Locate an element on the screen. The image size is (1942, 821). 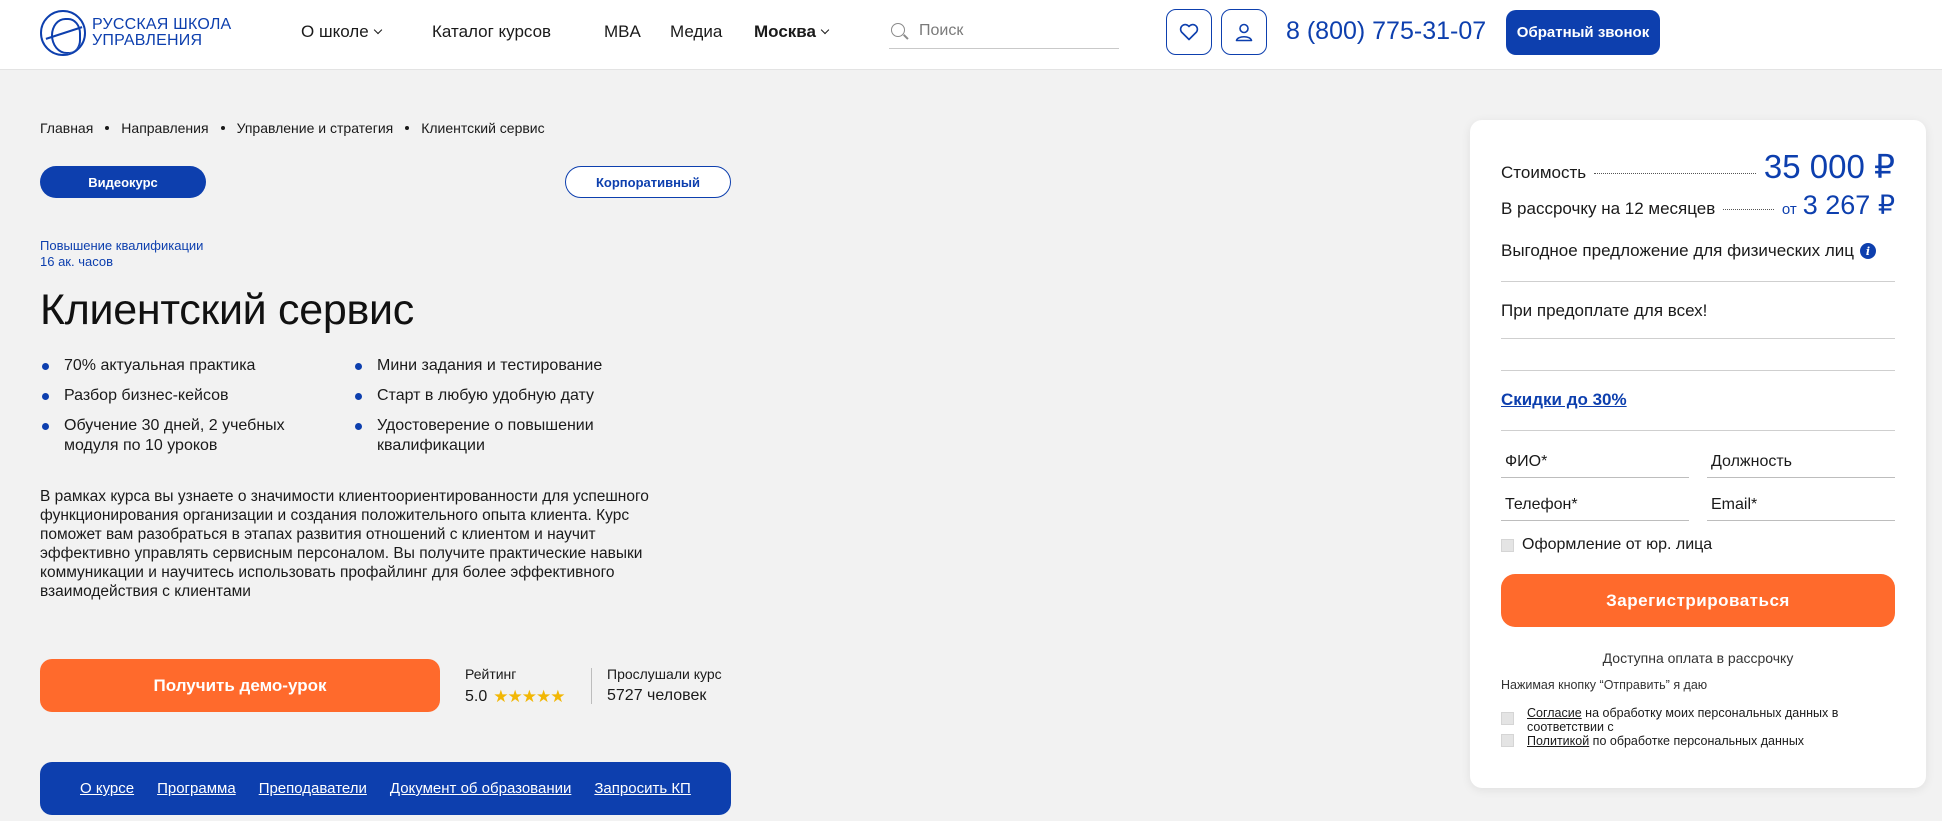
heart-icon is located at coordinates (1189, 32).